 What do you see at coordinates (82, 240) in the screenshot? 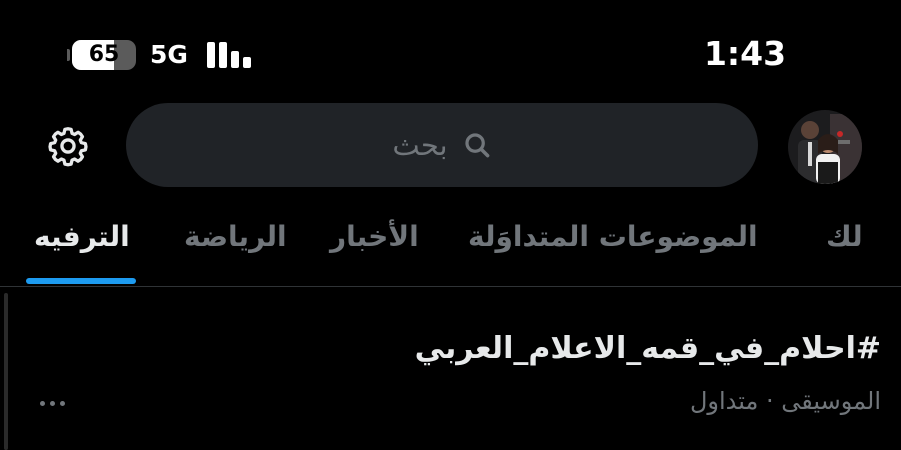
I see `tab-entertainment: الترفيه` at bounding box center [82, 240].